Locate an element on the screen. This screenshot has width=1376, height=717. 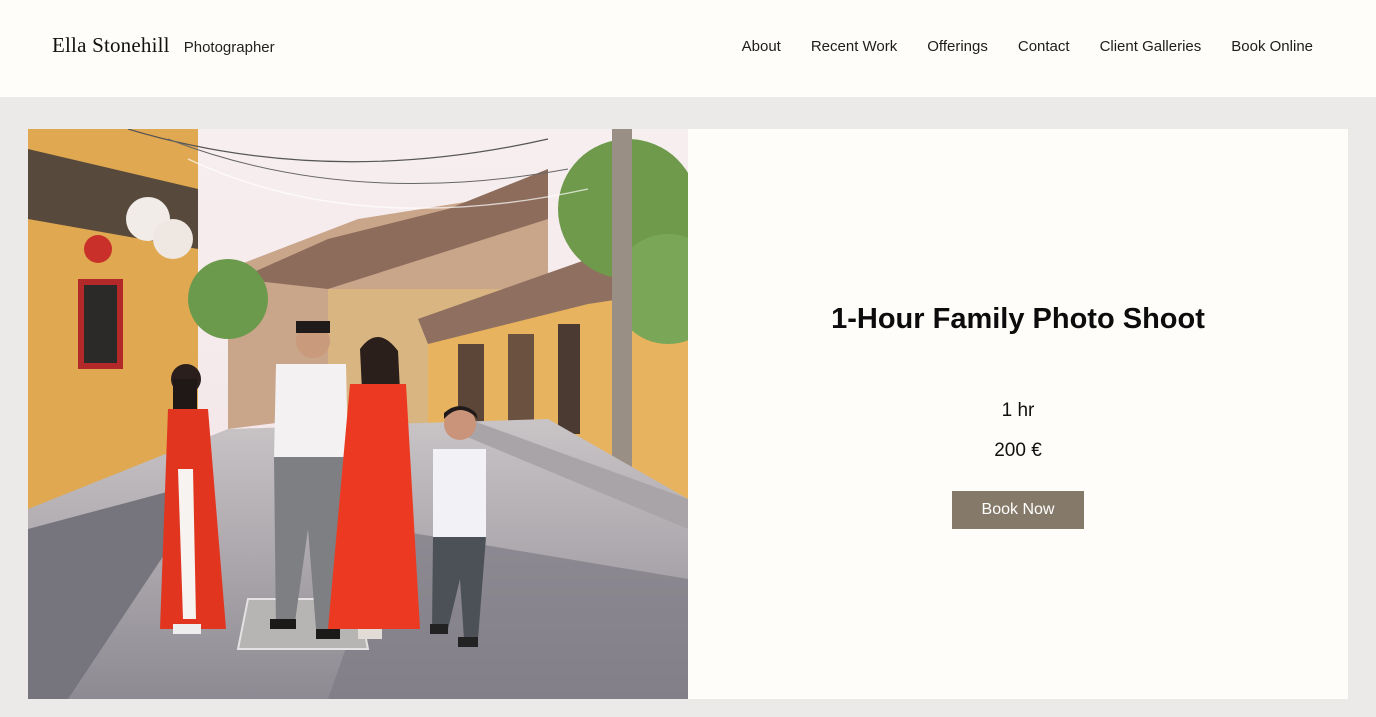
service-title: 1-Hour Family Photo Shoot is located at coordinates (1018, 319).